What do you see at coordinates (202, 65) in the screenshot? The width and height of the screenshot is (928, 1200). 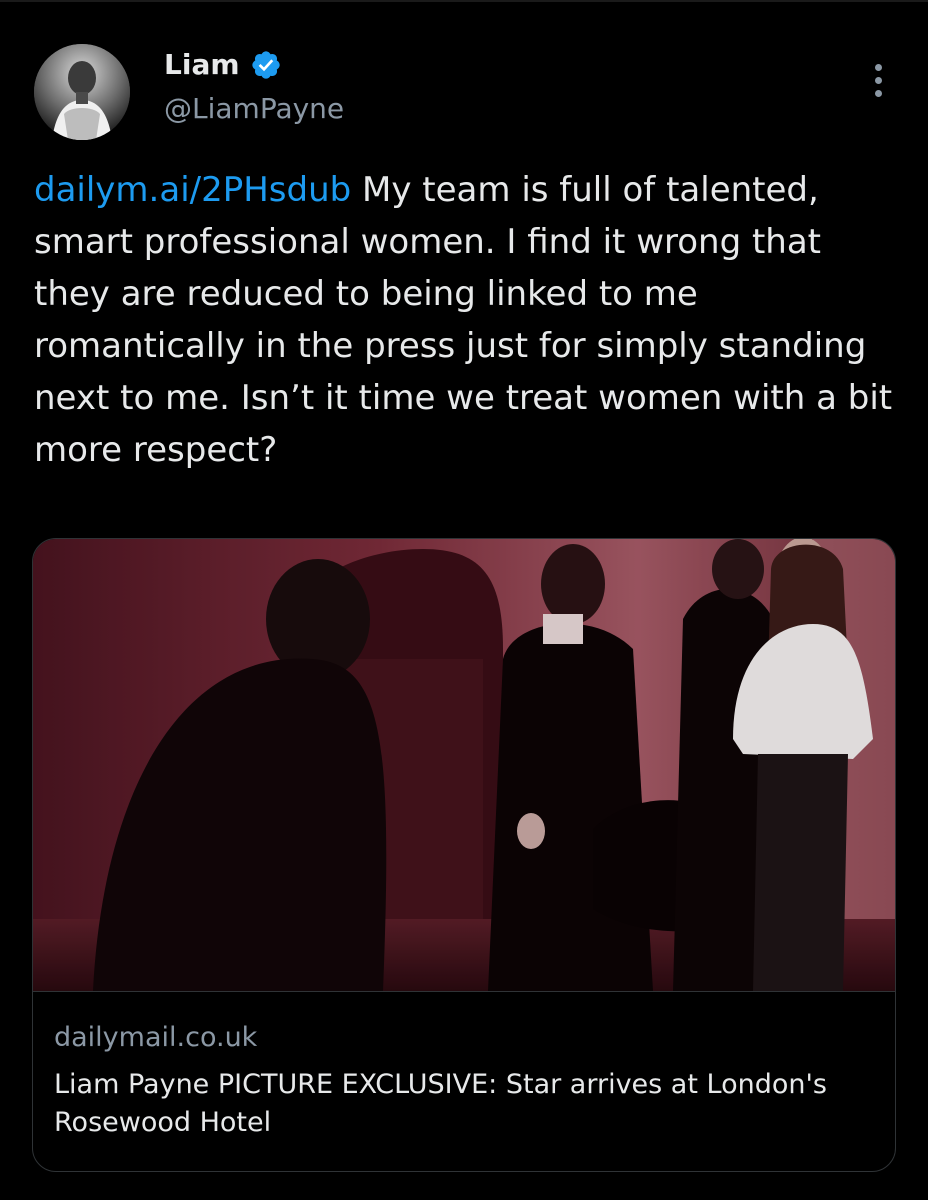 I see `author-name: Liam` at bounding box center [202, 65].